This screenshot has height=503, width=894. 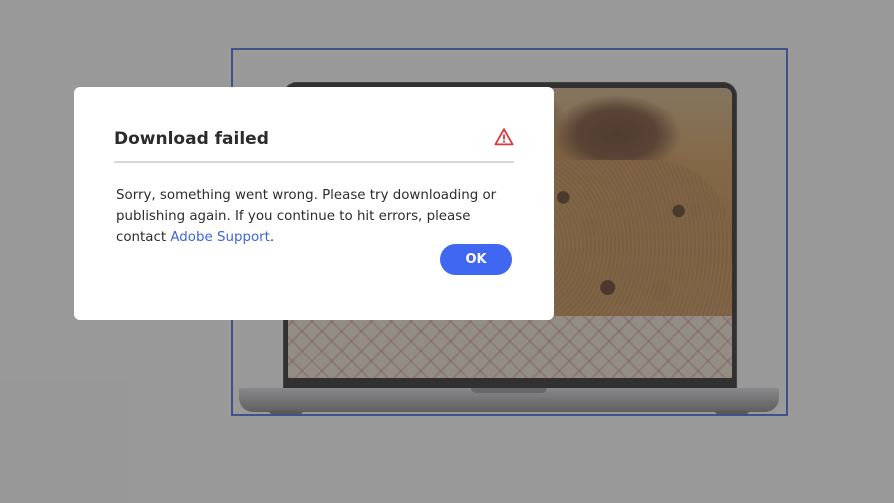 I want to click on ok-button: OK, so click(x=476, y=259).